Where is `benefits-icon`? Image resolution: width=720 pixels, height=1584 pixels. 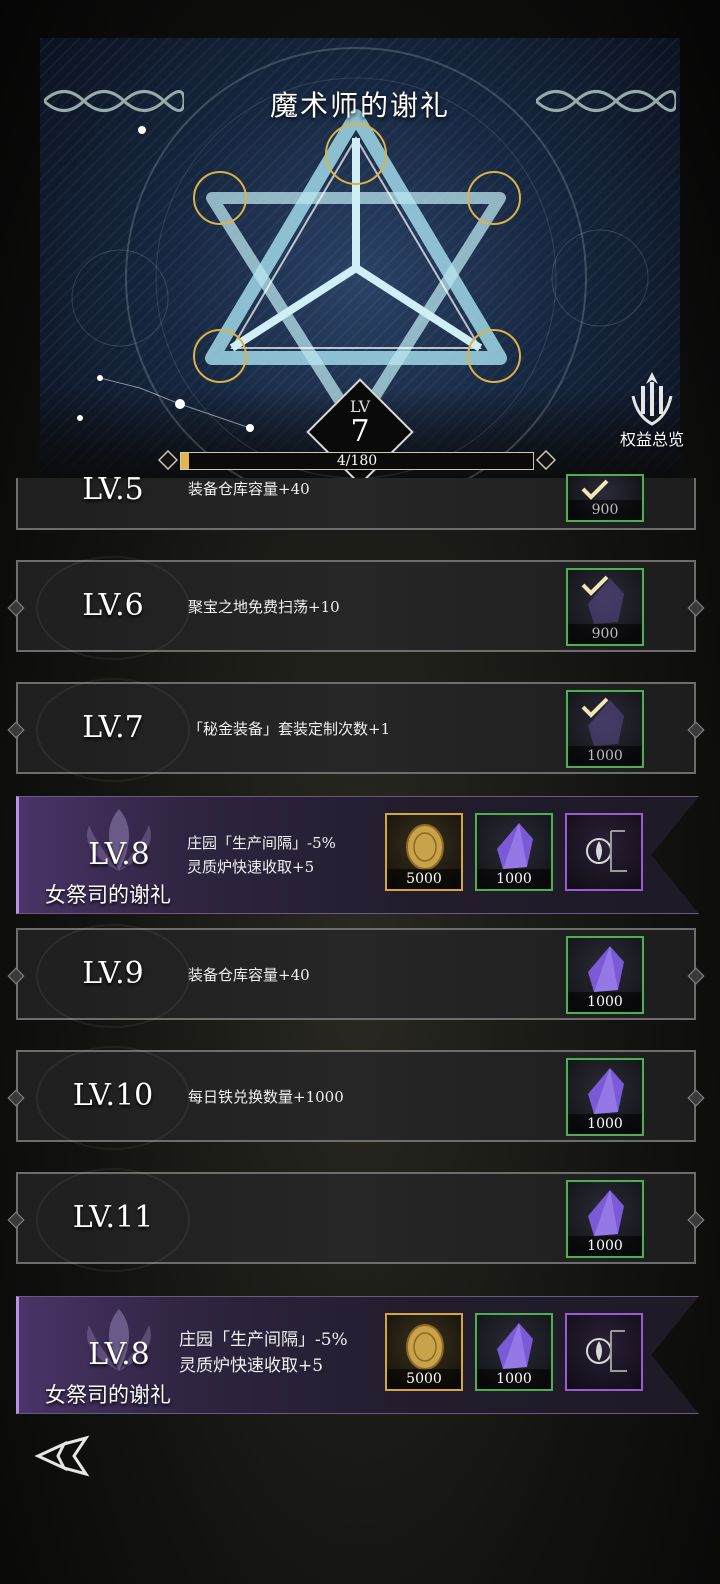
benefits-icon is located at coordinates (652, 399).